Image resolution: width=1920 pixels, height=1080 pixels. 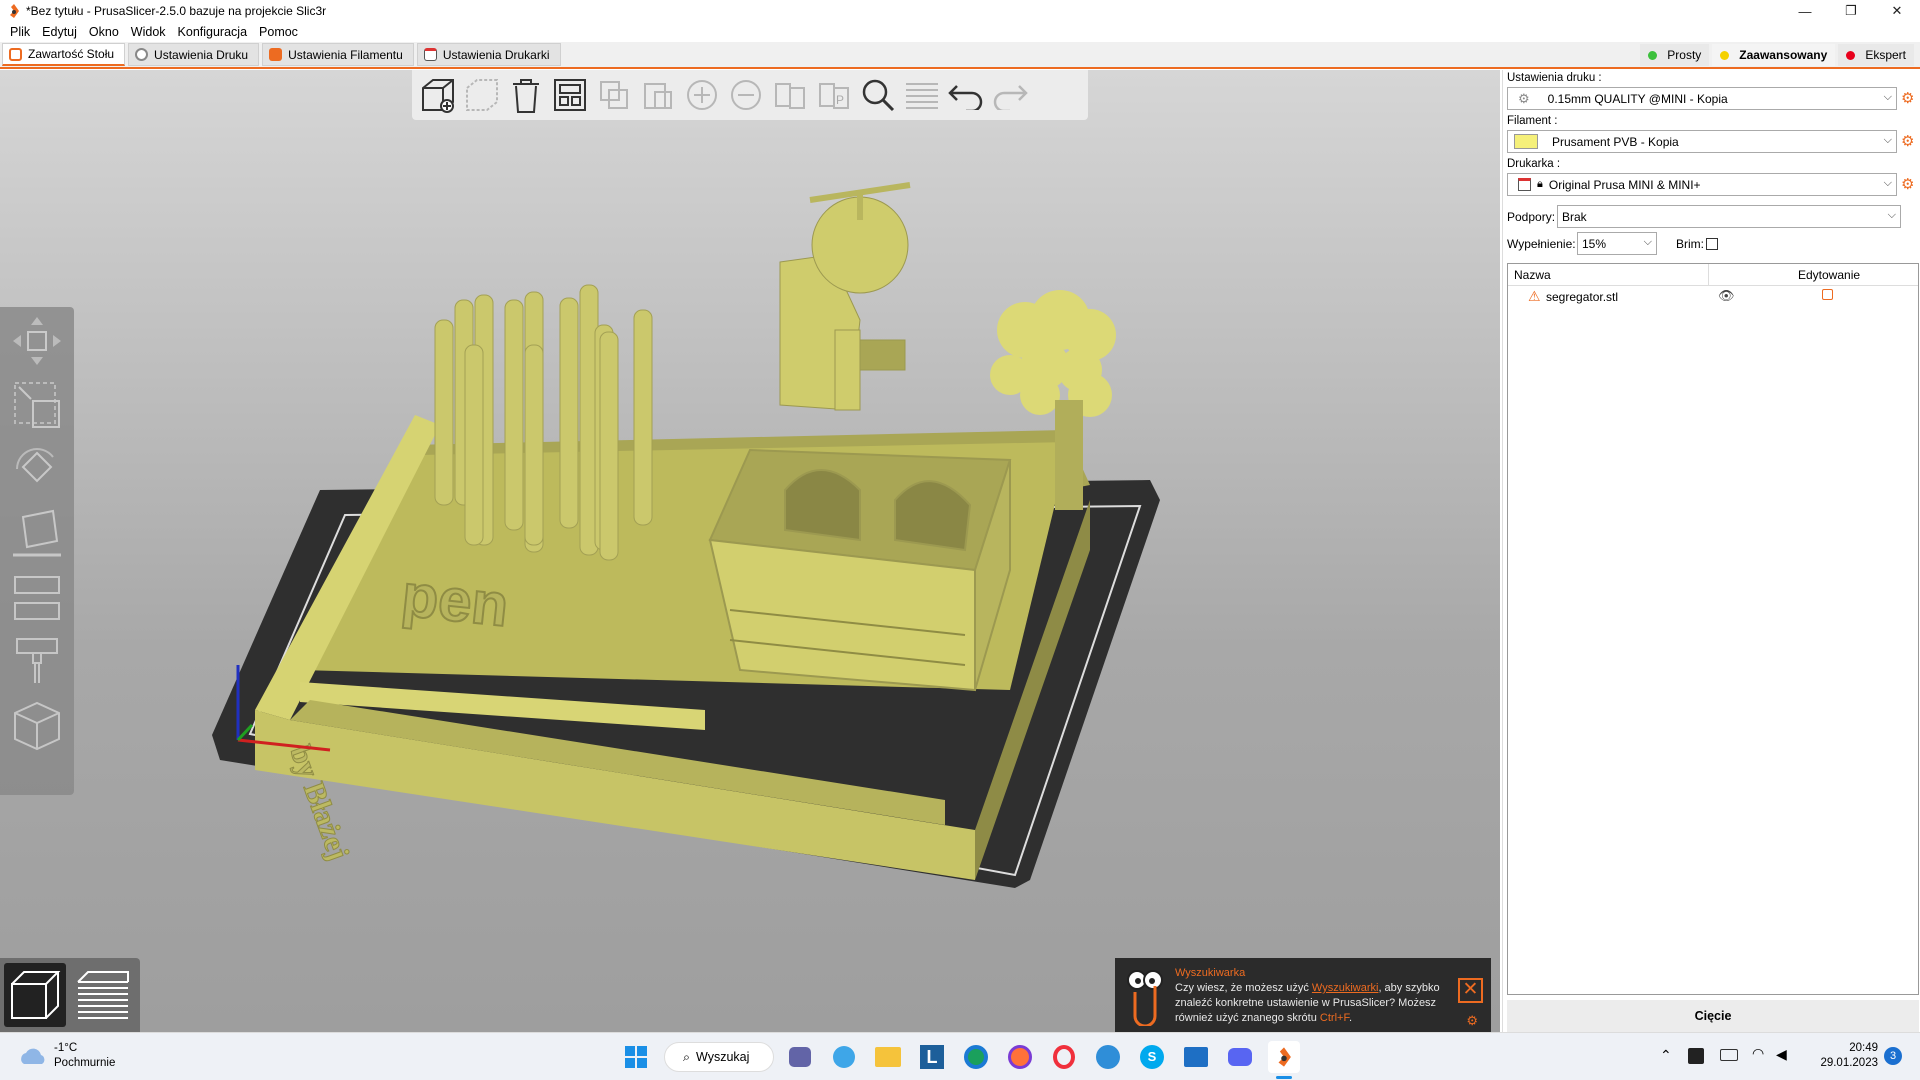 I want to click on 3d-view-icon, so click(x=35, y=995).